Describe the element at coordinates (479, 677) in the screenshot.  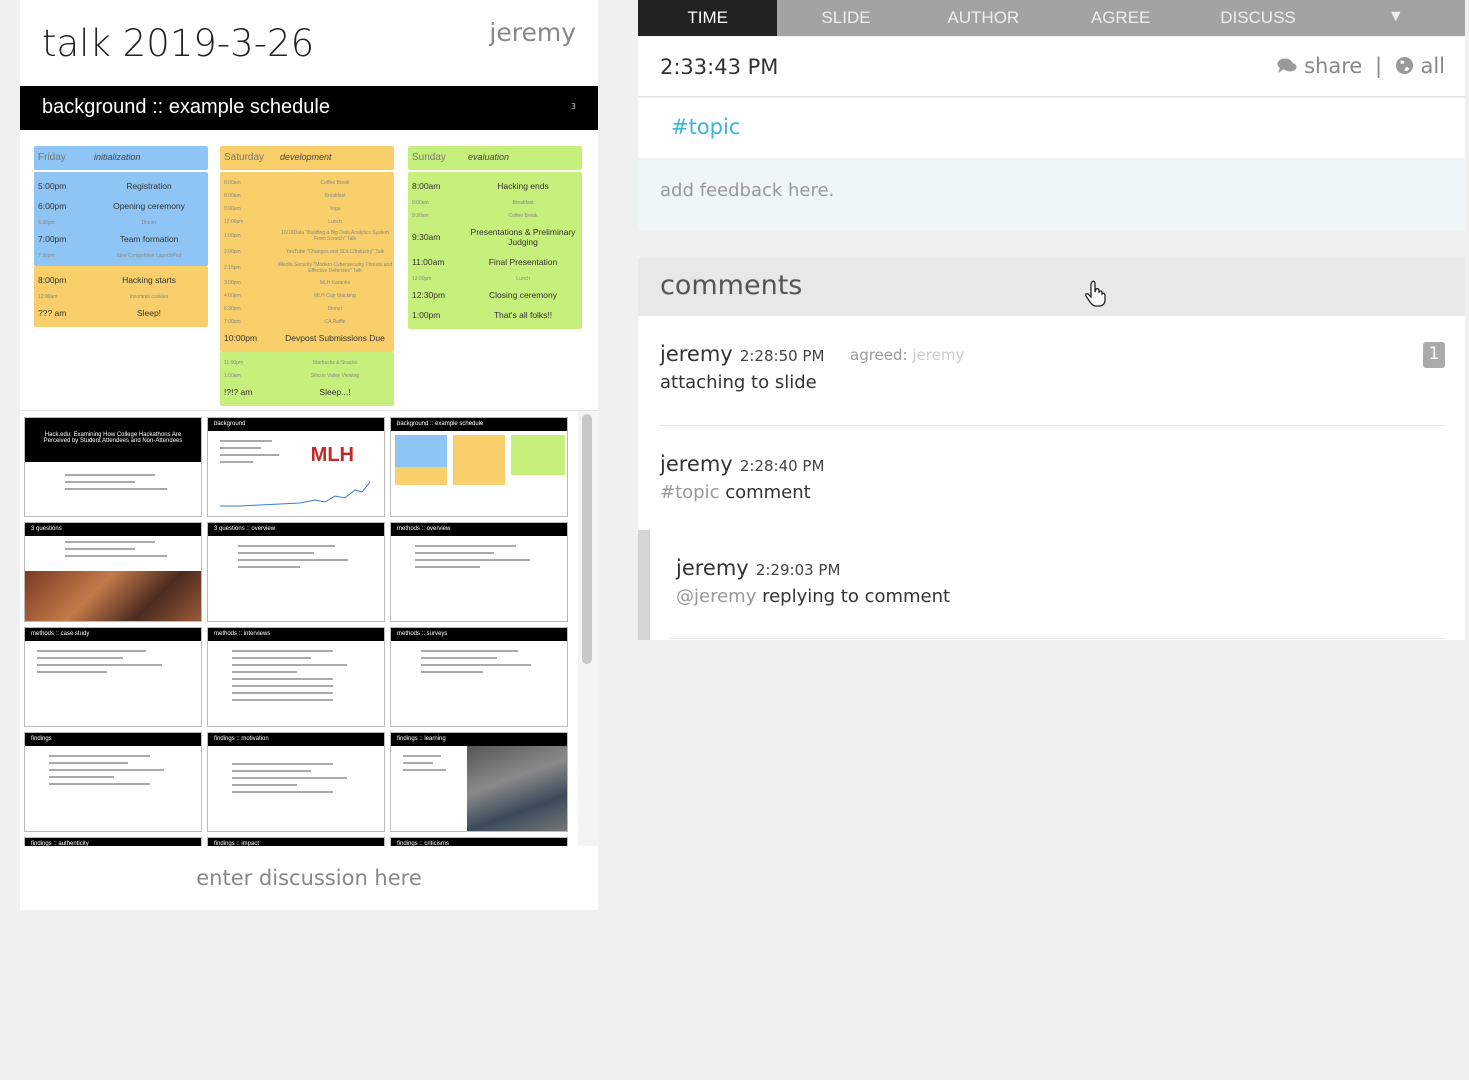
I see `slide-thumbnail: methods :: surveys` at that location.